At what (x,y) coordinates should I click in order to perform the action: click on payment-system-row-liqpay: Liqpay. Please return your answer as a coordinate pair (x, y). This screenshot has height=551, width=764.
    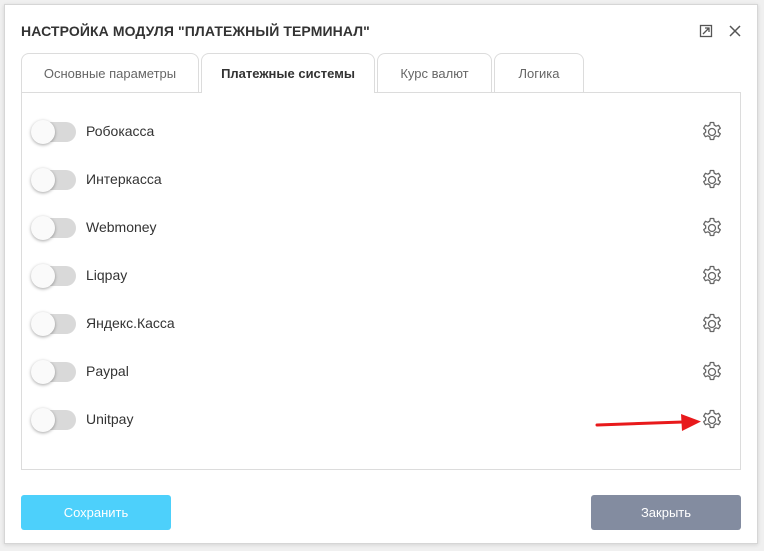
    Looking at the image, I should click on (381, 280).